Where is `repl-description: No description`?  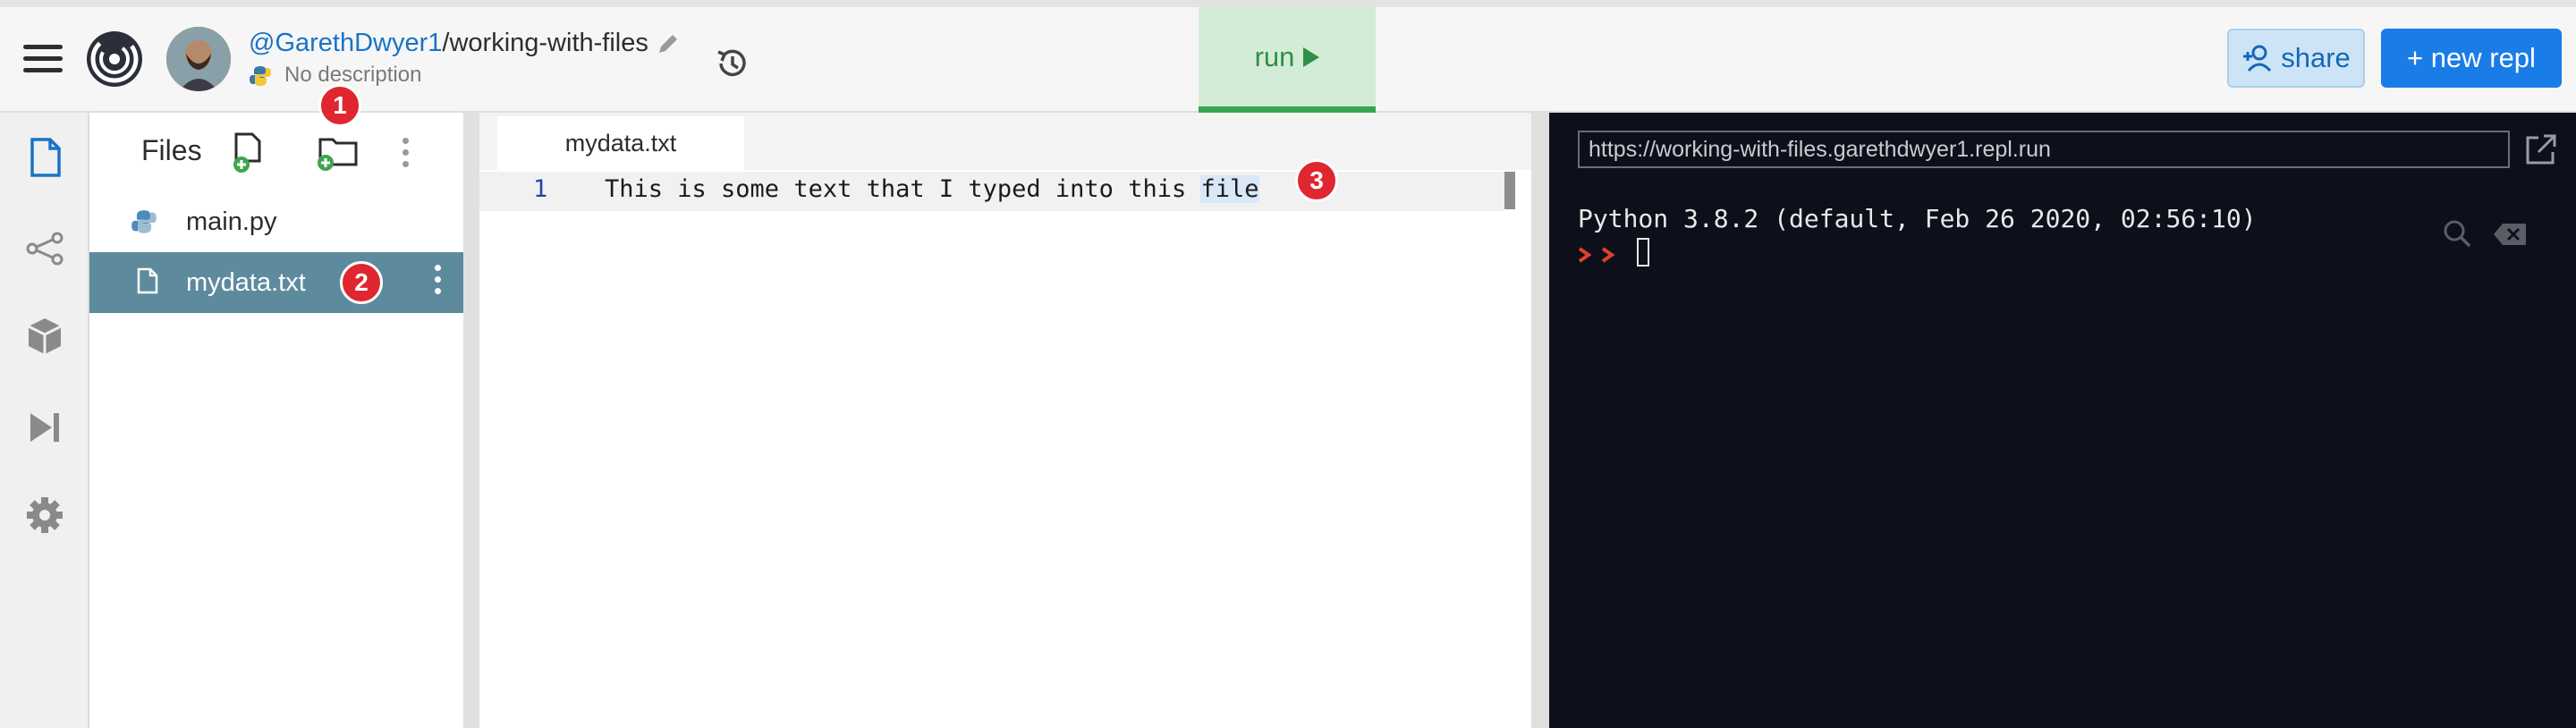
repl-description: No description is located at coordinates (352, 75).